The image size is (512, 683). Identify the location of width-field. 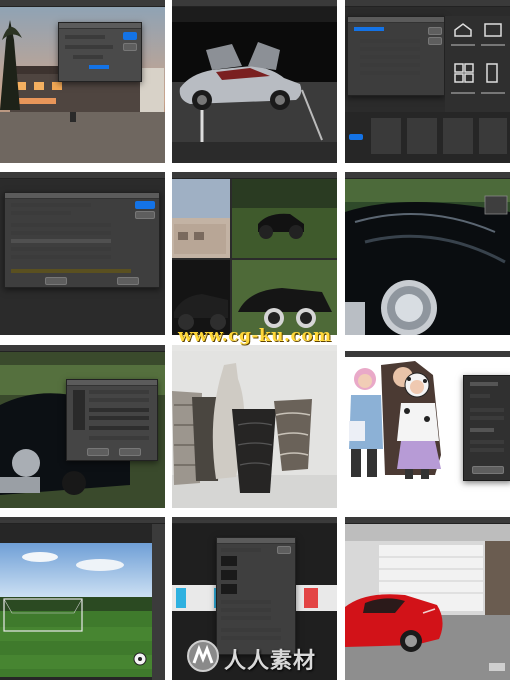
(119, 410).